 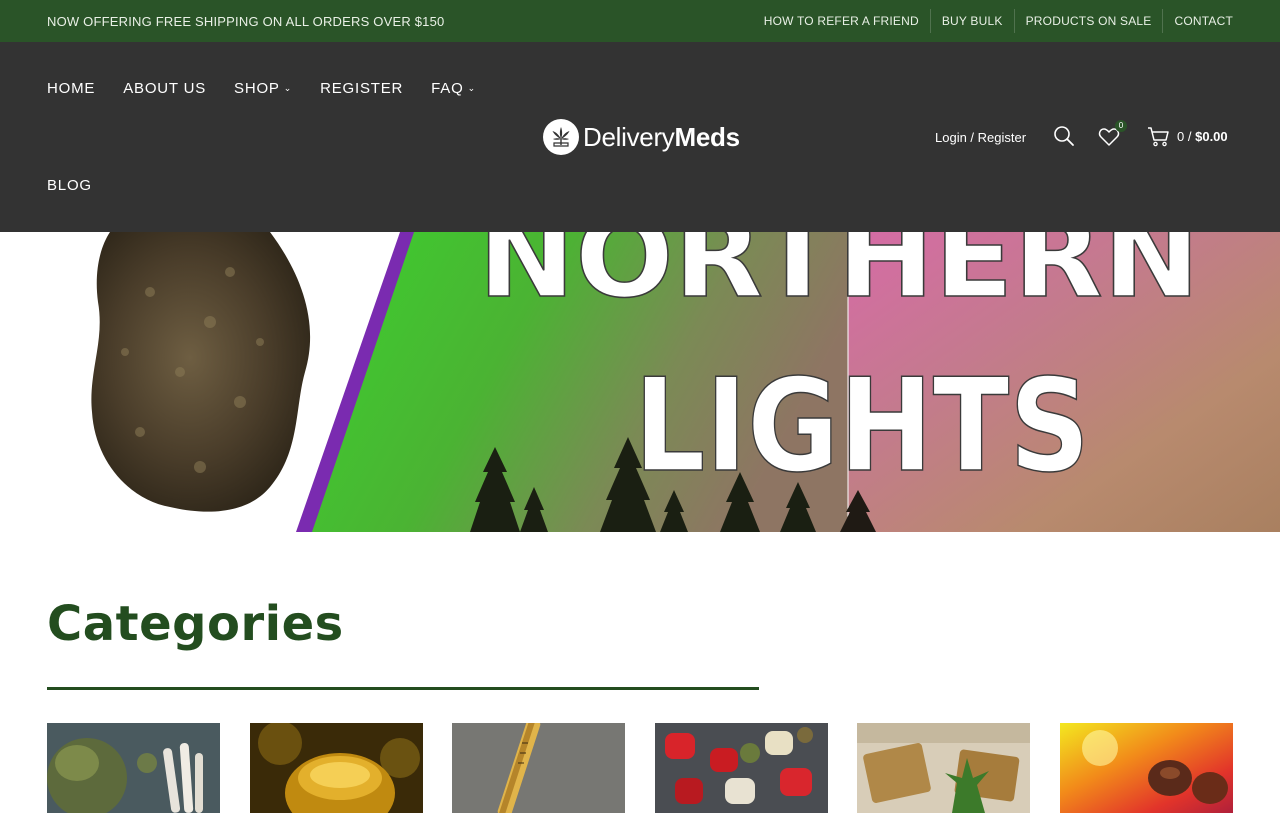 I want to click on search-icon, so click(x=1064, y=136).